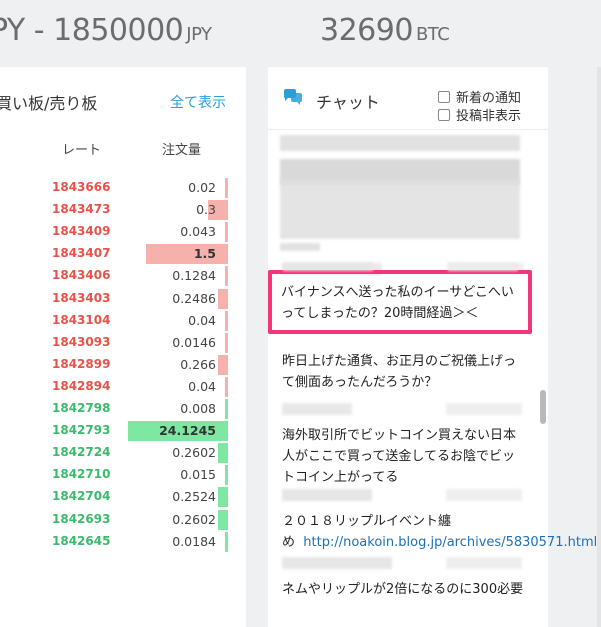  What do you see at coordinates (123, 232) in the screenshot?
I see `order-book-row: 1843409 0.043` at bounding box center [123, 232].